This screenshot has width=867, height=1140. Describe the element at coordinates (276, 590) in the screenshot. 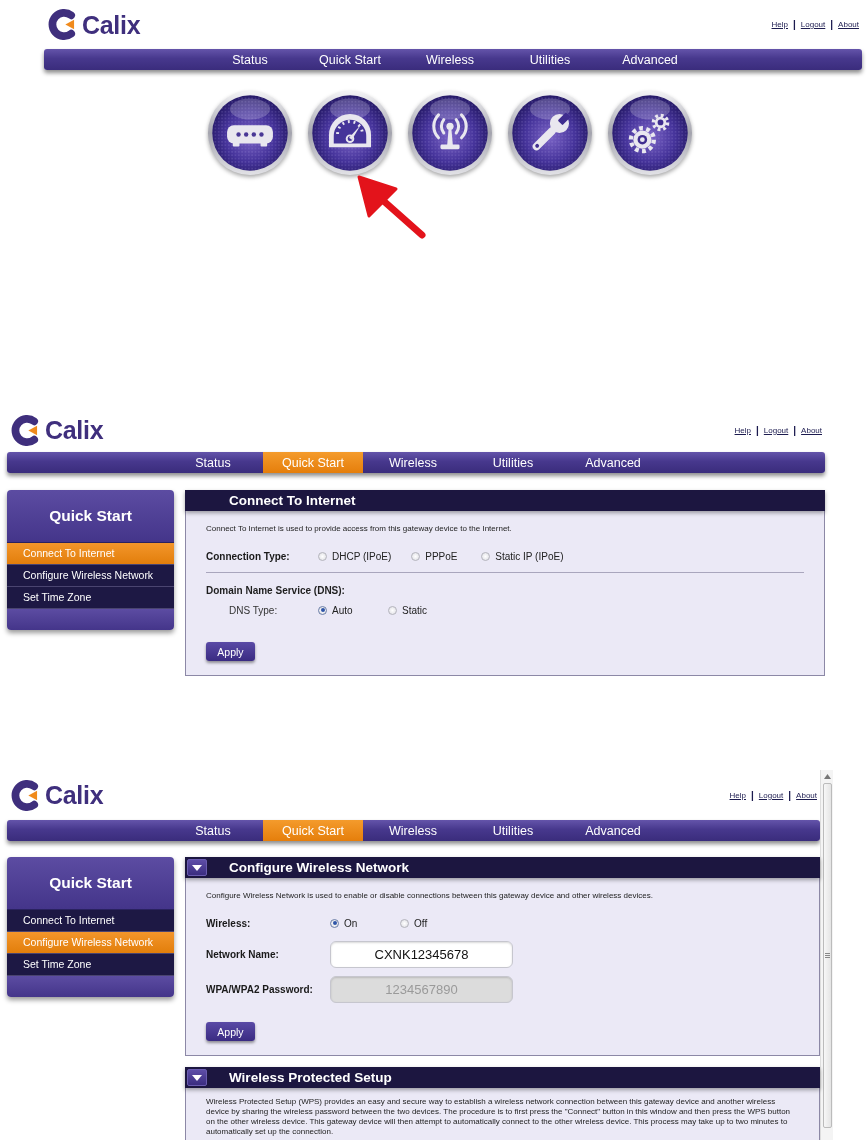

I see `section-heading: Domain Name Service (DNS):` at that location.